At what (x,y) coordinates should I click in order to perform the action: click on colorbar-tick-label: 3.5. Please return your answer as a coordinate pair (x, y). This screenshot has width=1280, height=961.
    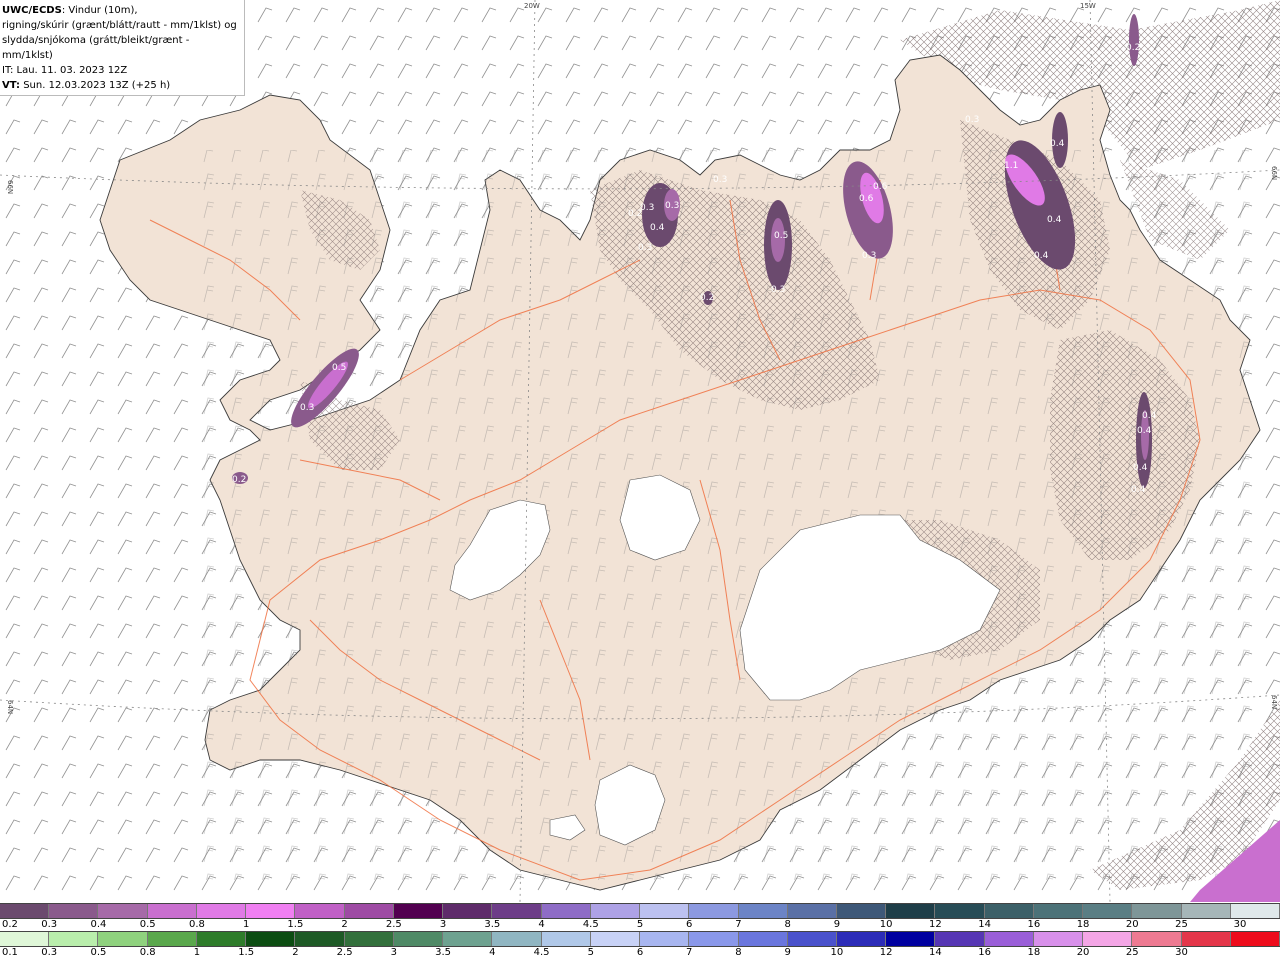
    Looking at the image, I should click on (492, 924).